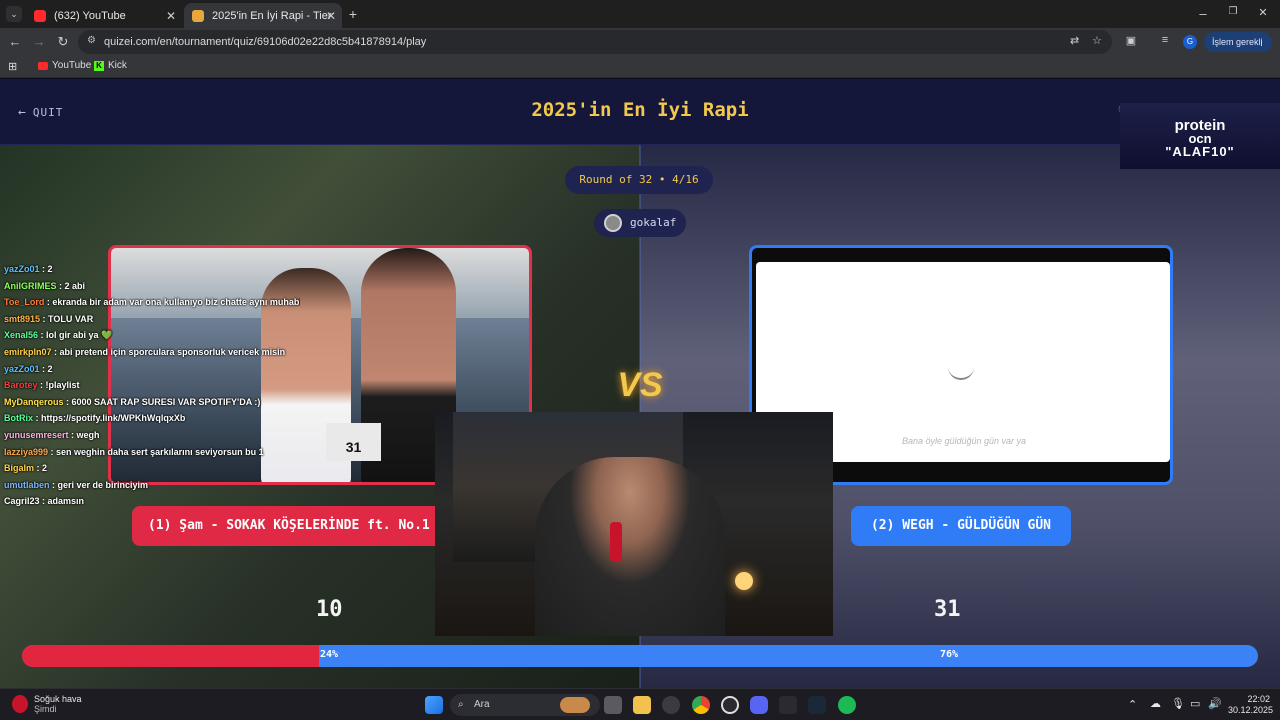  I want to click on discord-icon, so click(759, 705).